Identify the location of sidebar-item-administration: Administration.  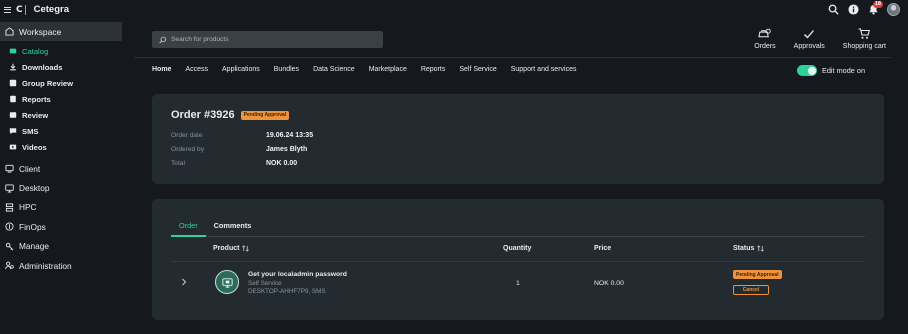
(61, 265).